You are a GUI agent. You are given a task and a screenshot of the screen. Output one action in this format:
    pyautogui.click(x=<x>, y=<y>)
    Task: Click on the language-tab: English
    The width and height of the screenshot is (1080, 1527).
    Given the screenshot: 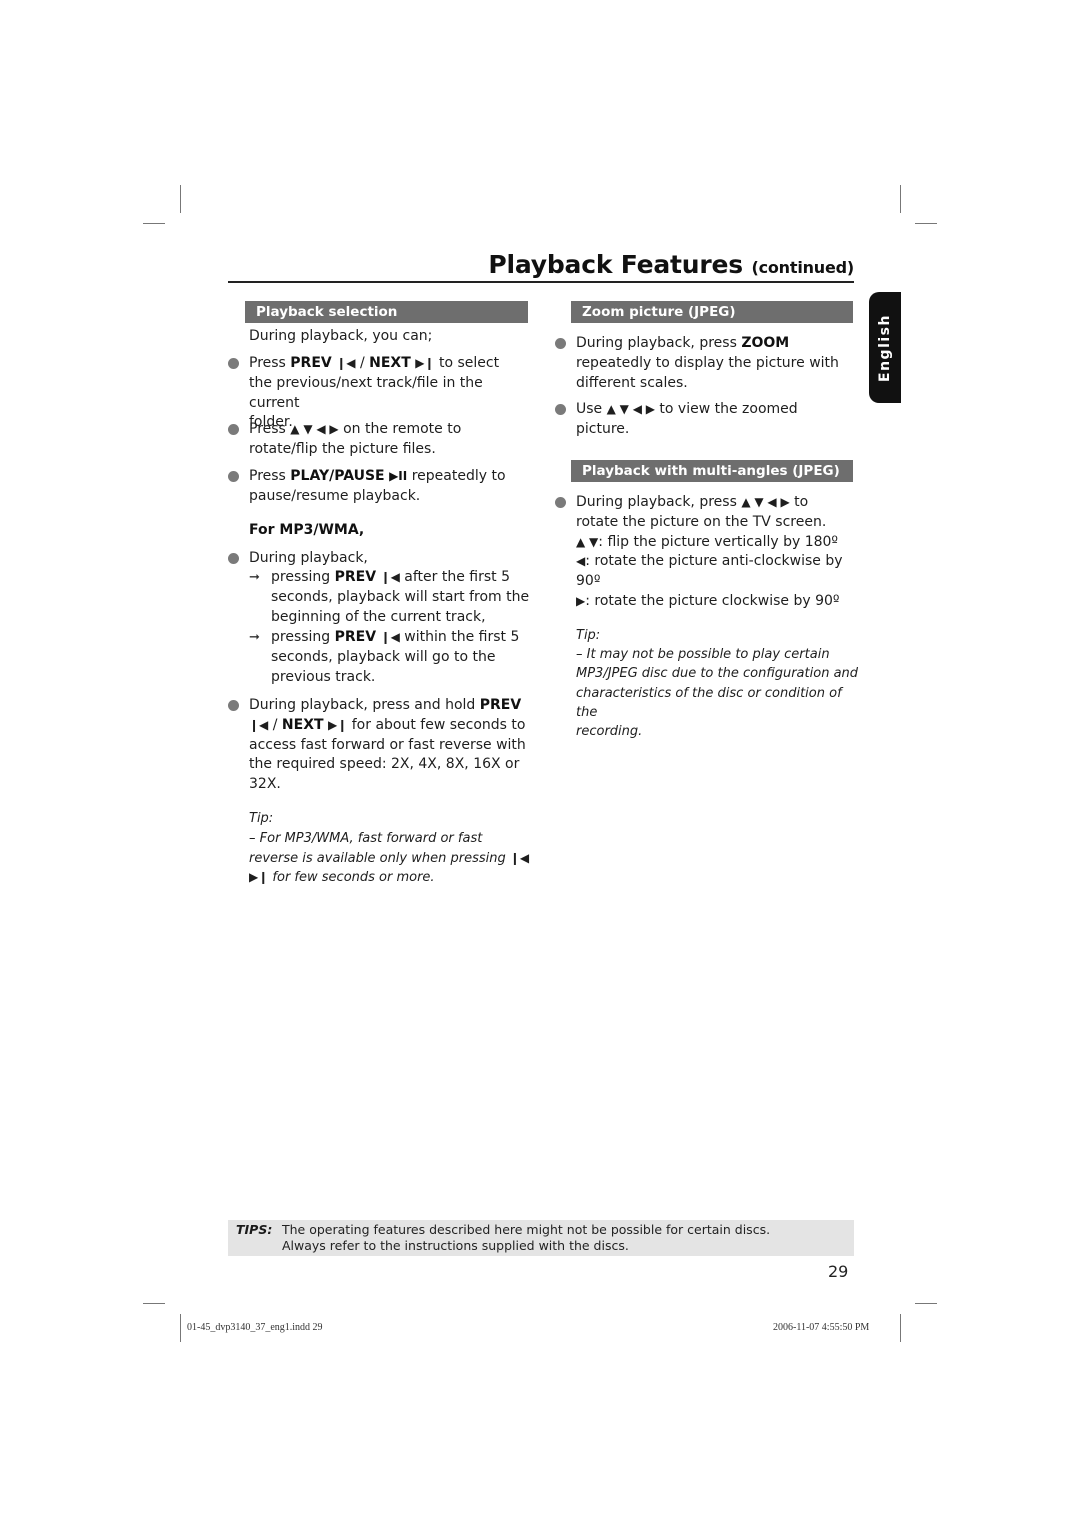 What is the action you would take?
    pyautogui.click(x=885, y=347)
    